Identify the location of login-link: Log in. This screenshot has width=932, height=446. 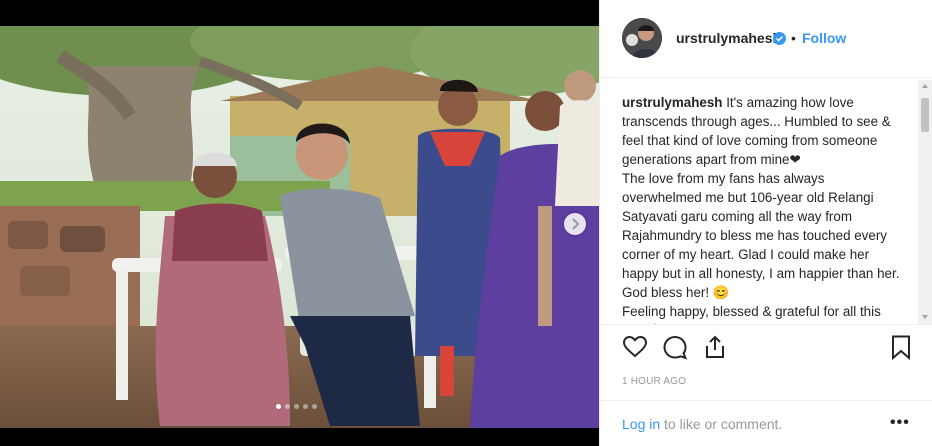
(641, 424).